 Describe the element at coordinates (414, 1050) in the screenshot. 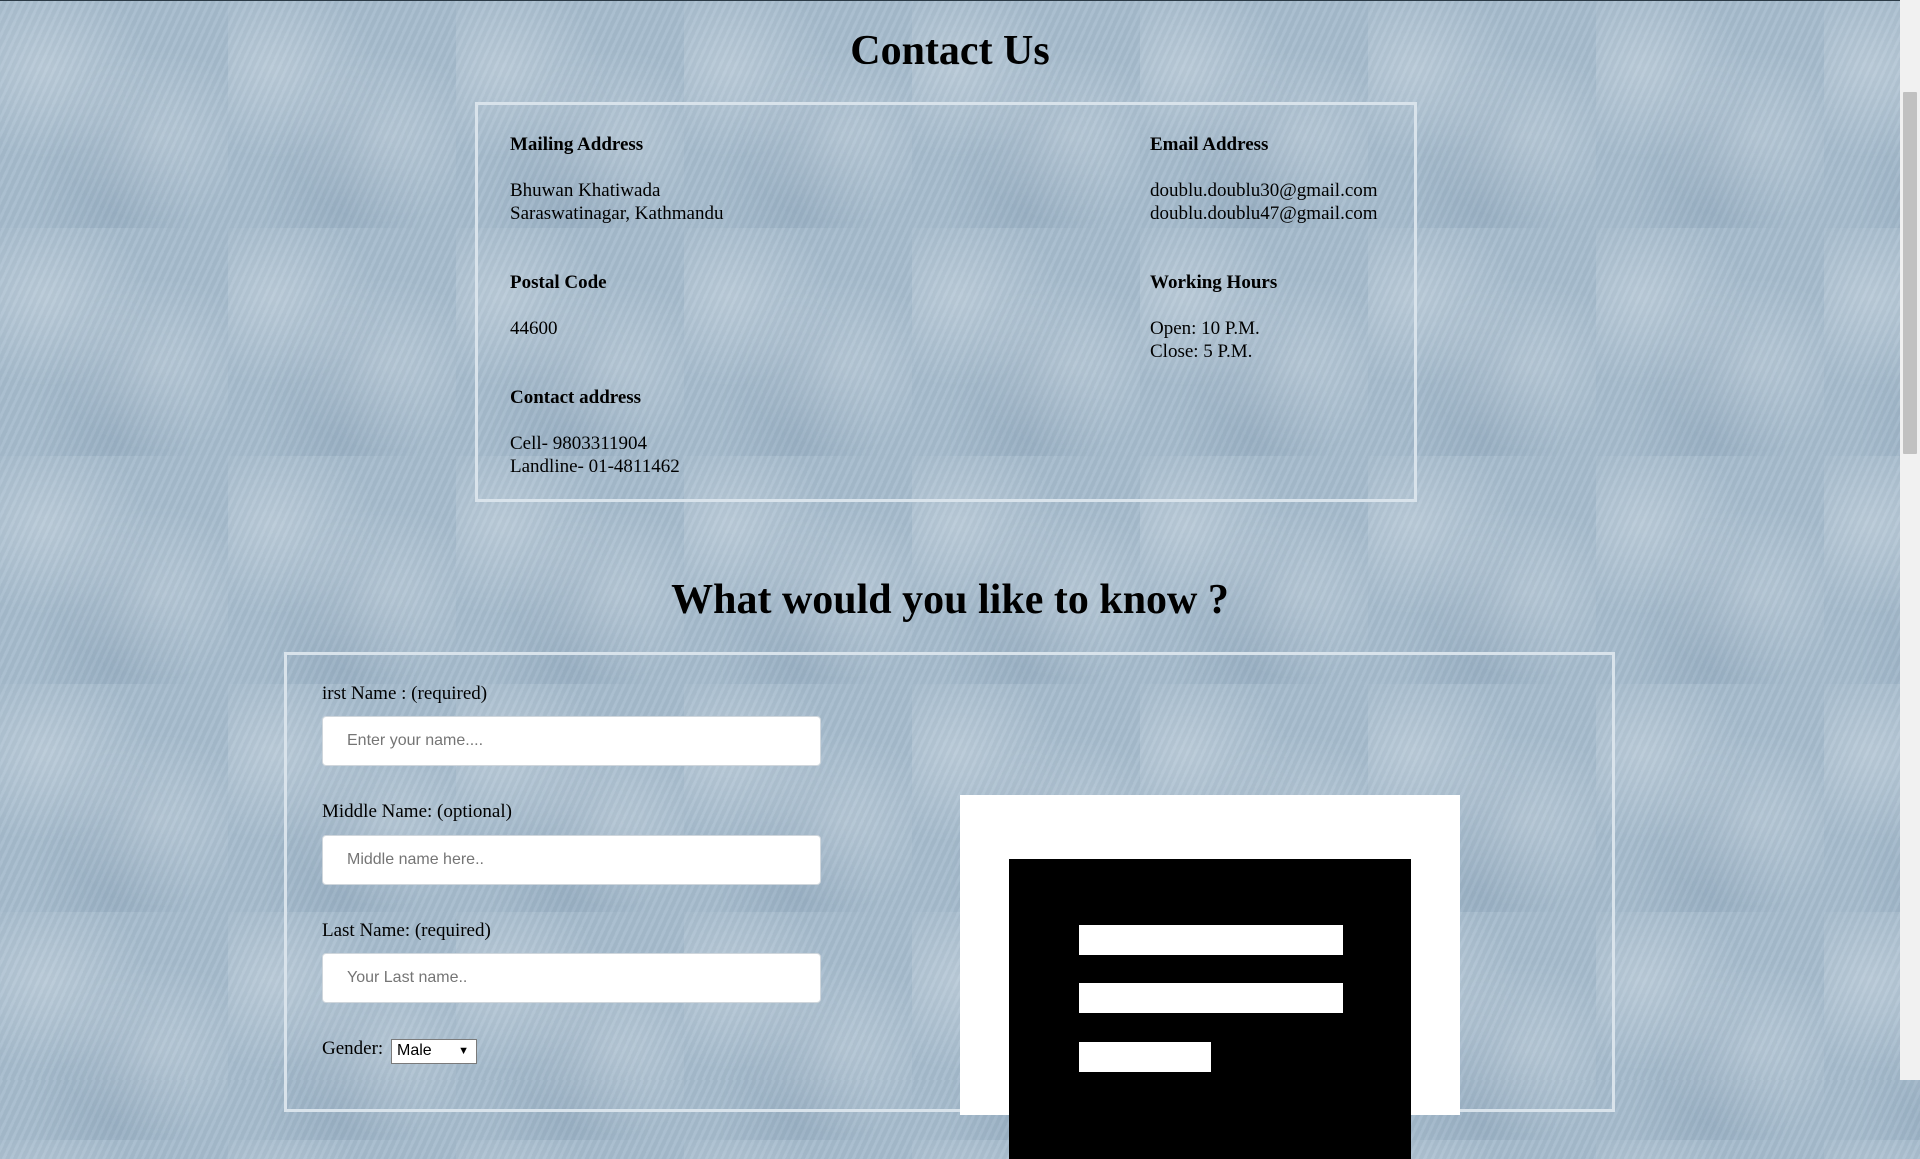

I see `gender-selected-value: Male` at that location.